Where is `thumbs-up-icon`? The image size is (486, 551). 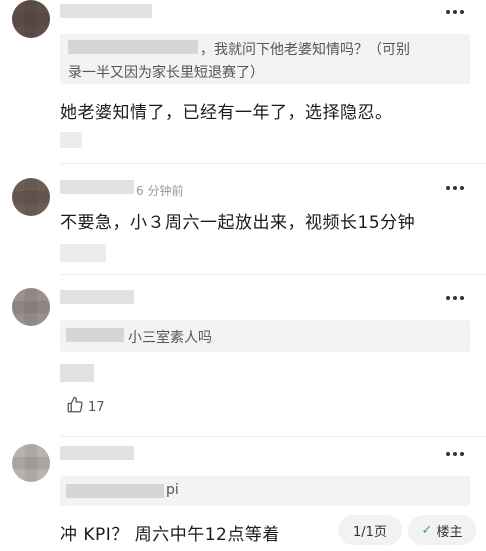 thumbs-up-icon is located at coordinates (75, 407).